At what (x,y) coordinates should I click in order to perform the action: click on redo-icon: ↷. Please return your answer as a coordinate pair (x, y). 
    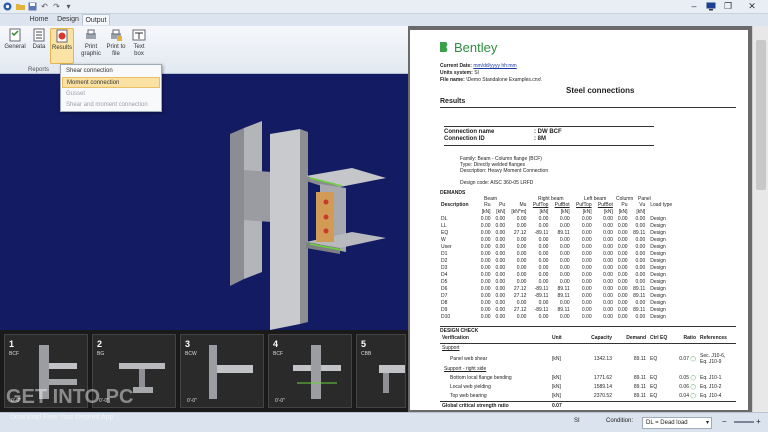
    Looking at the image, I should click on (56, 6).